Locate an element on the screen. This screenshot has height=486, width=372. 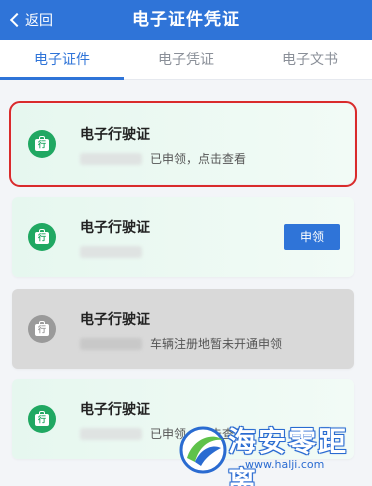
tab-electronic-id: 电子证件 is located at coordinates (62, 60).